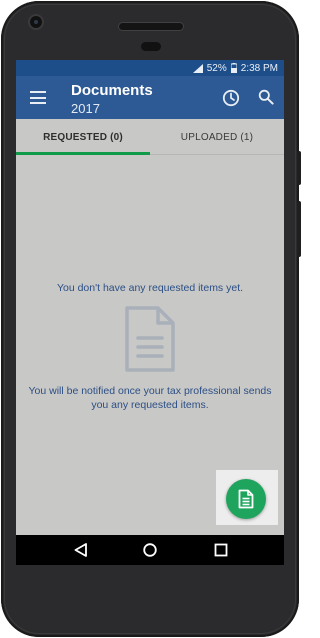  What do you see at coordinates (150, 288) in the screenshot?
I see `empty-state-title: You don't have any requested items yet.` at bounding box center [150, 288].